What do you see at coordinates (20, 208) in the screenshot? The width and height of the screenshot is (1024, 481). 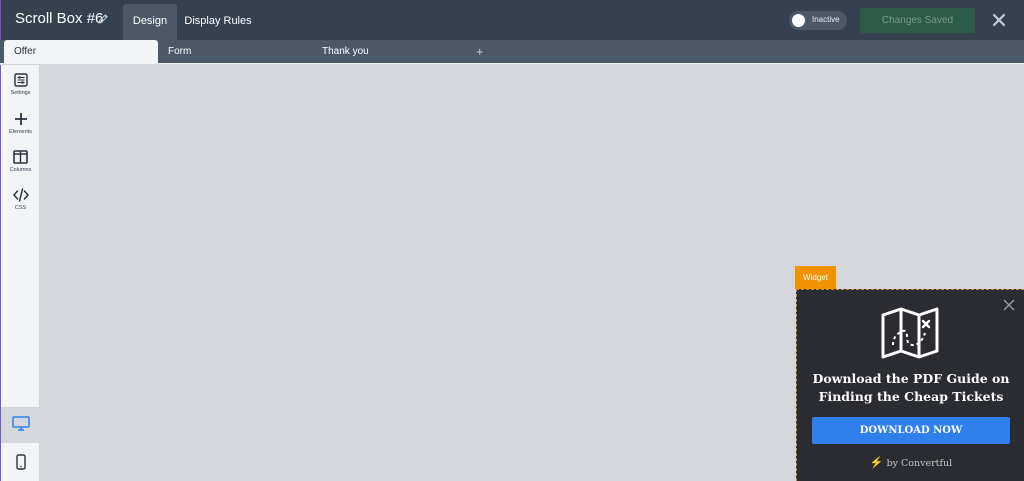 I see `sidebar-item-label: CSS` at bounding box center [20, 208].